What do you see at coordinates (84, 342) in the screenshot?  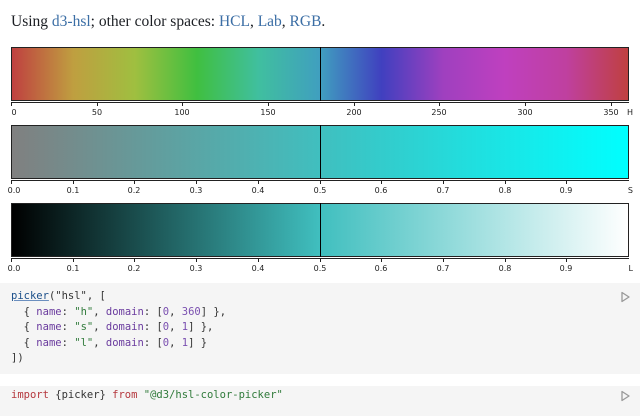 I see `code-token-v1: "l"` at bounding box center [84, 342].